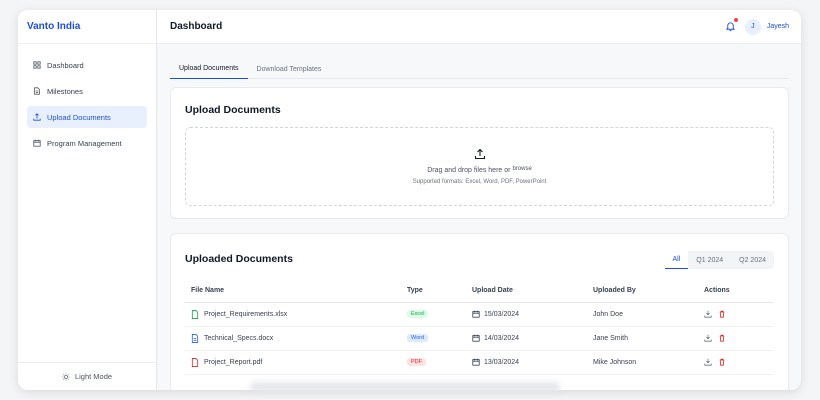 This screenshot has width=820, height=400. What do you see at coordinates (233, 362) in the screenshot?
I see `file-name: Project_Report.pdf` at bounding box center [233, 362].